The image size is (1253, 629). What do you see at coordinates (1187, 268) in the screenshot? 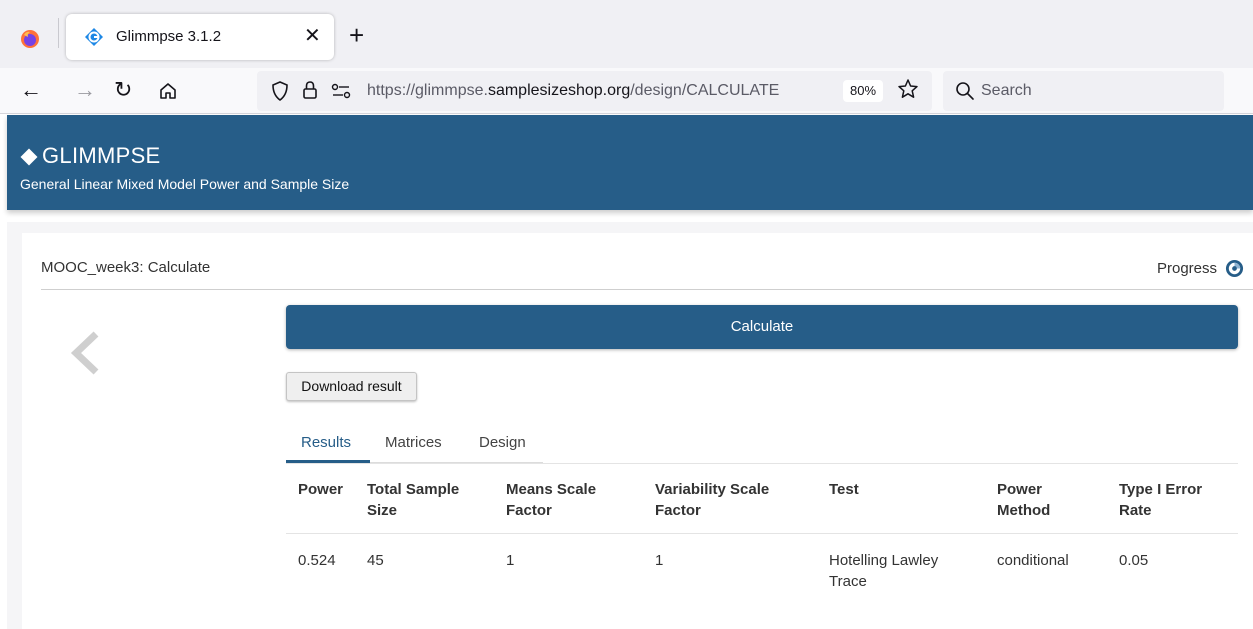
I see `progress-label: Progress` at bounding box center [1187, 268].